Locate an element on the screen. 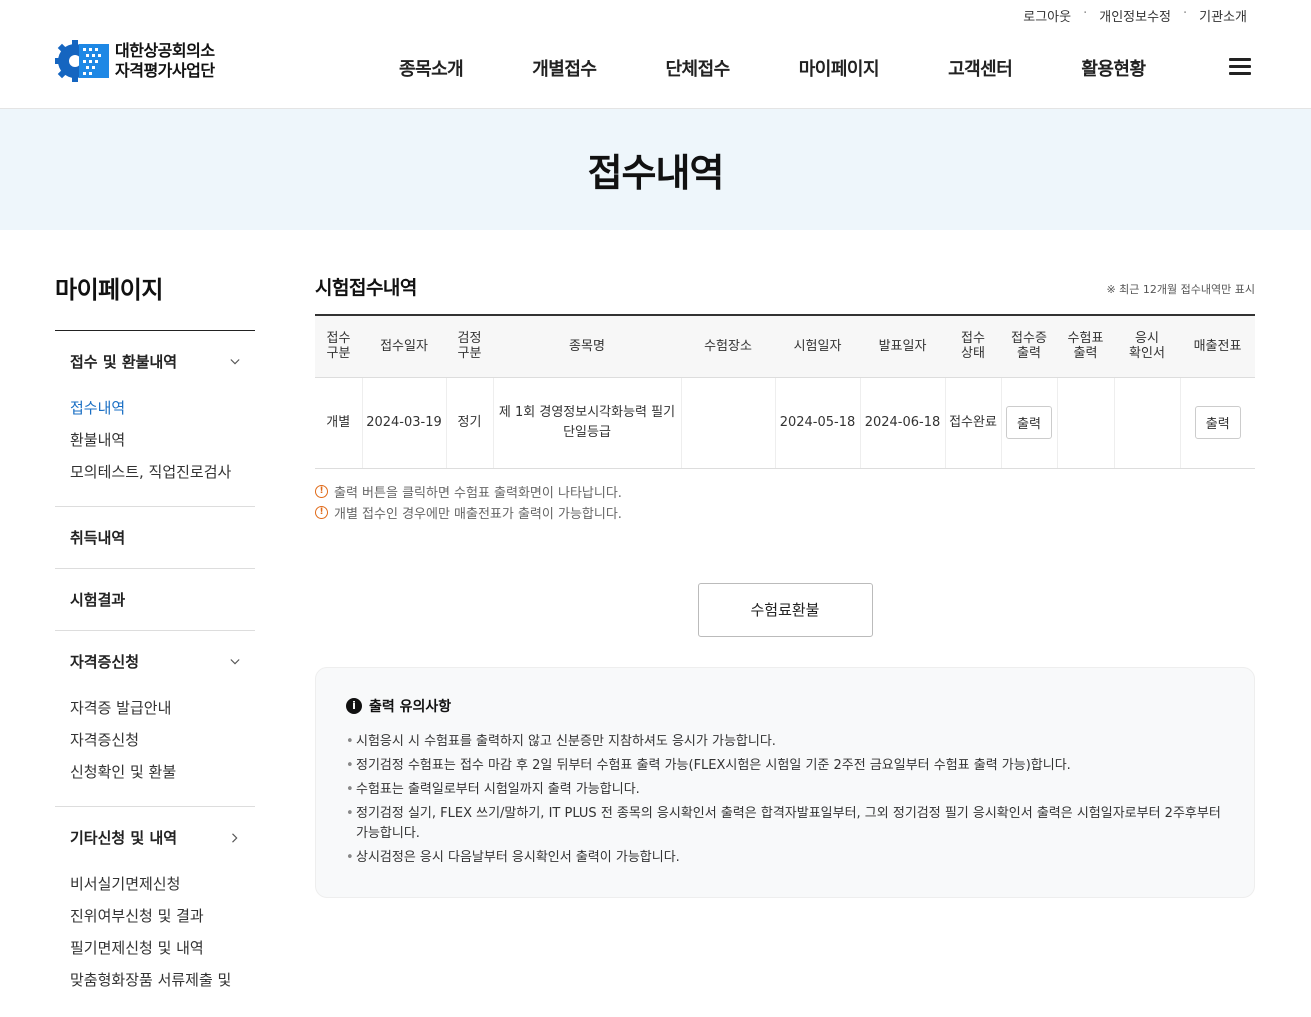  sidebar-group-label: 시험결과 is located at coordinates (98, 600).